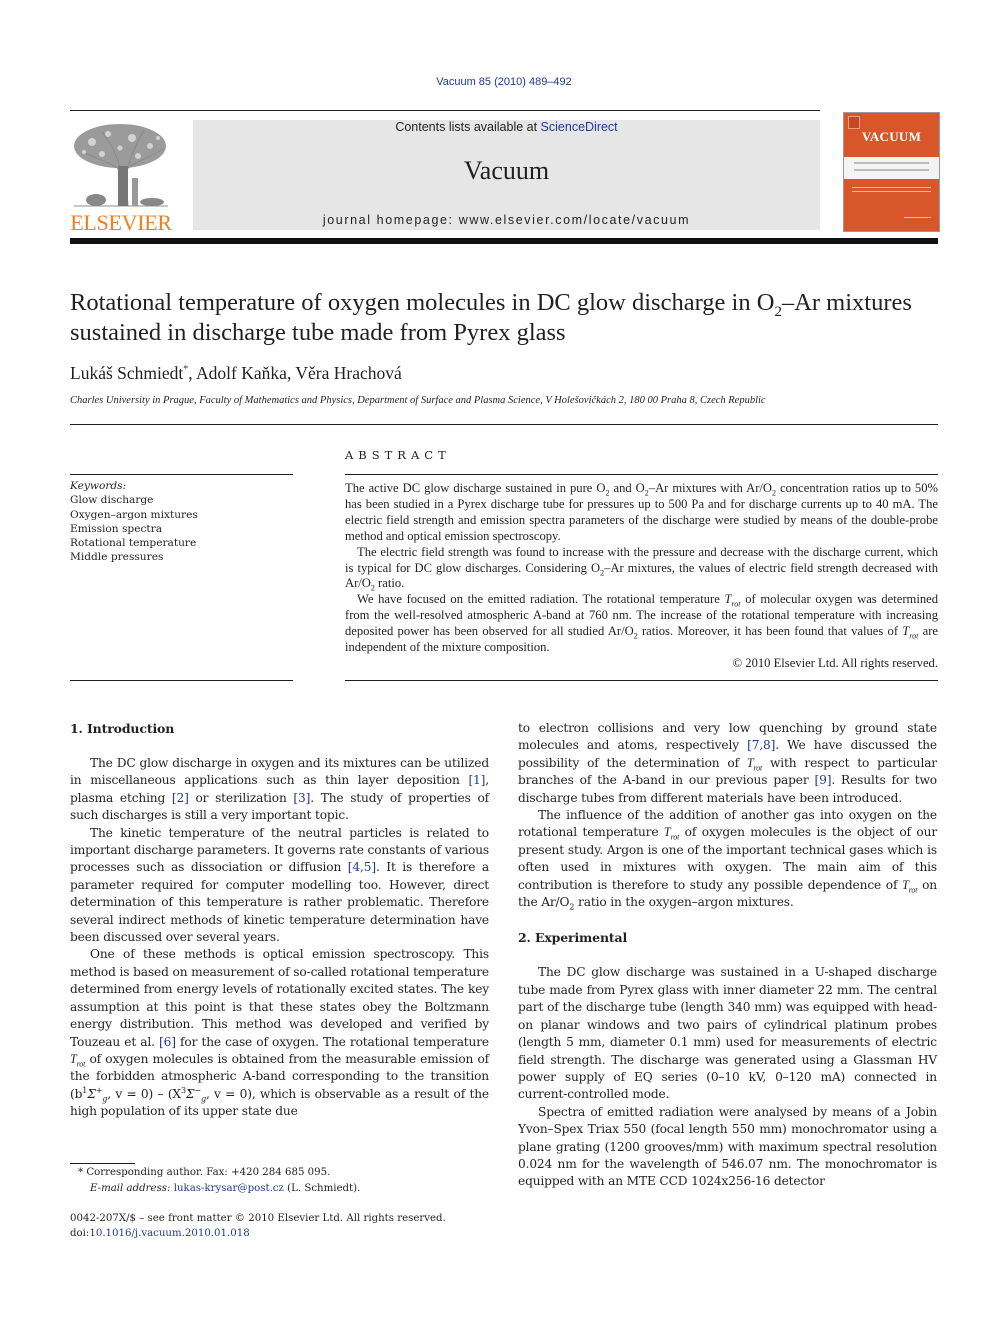 The image size is (992, 1323). What do you see at coordinates (121, 165) in the screenshot?
I see `elsevier-tree-icon` at bounding box center [121, 165].